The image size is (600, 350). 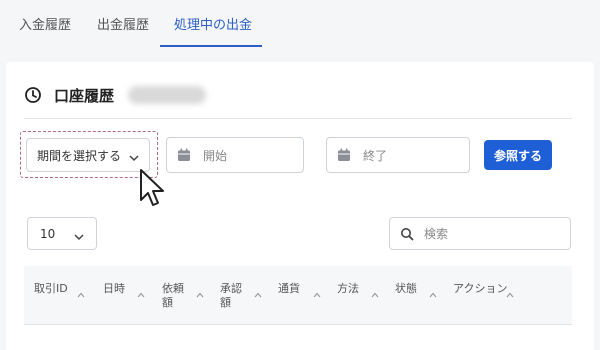 I want to click on column-header-datetime: 日時, so click(x=114, y=289).